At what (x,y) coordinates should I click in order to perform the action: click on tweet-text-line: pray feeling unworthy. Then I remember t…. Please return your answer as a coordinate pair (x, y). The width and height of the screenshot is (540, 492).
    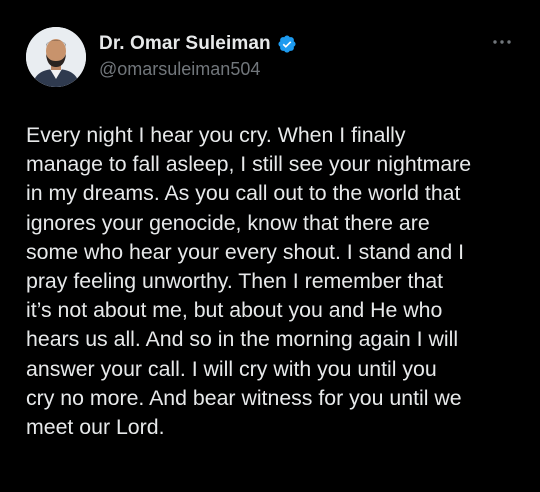
    Looking at the image, I should click on (235, 281).